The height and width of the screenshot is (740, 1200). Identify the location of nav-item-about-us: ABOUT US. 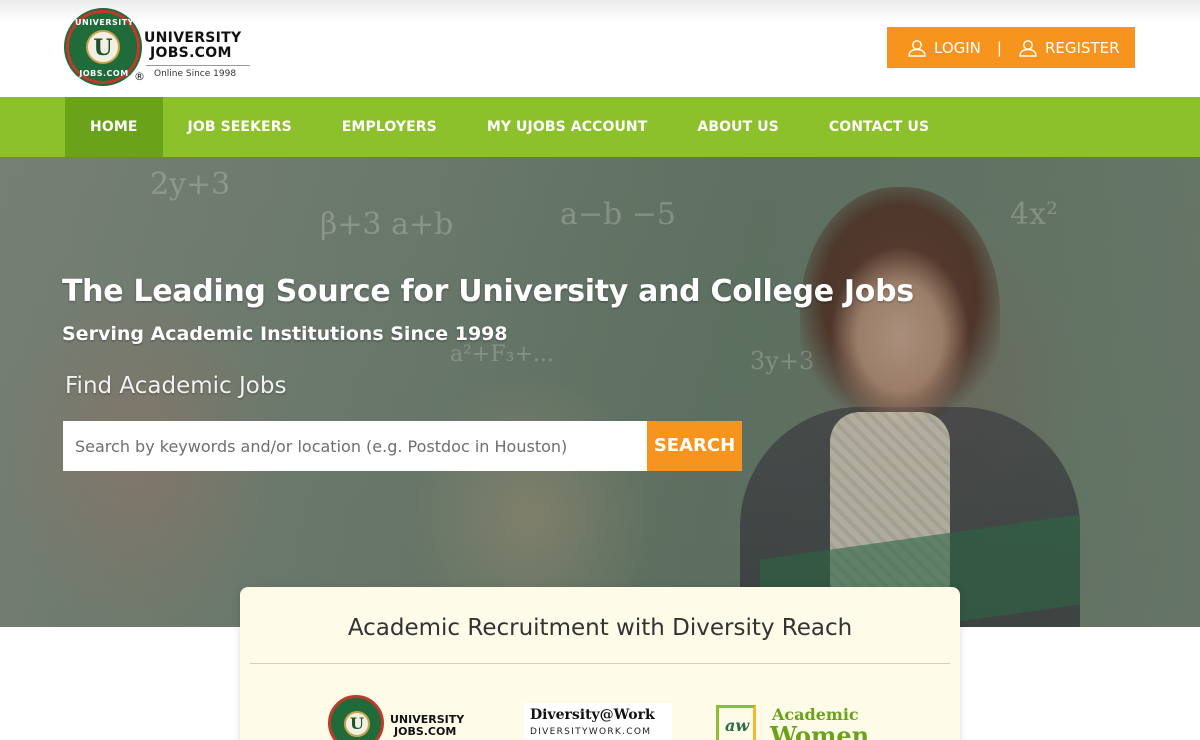
(737, 127).